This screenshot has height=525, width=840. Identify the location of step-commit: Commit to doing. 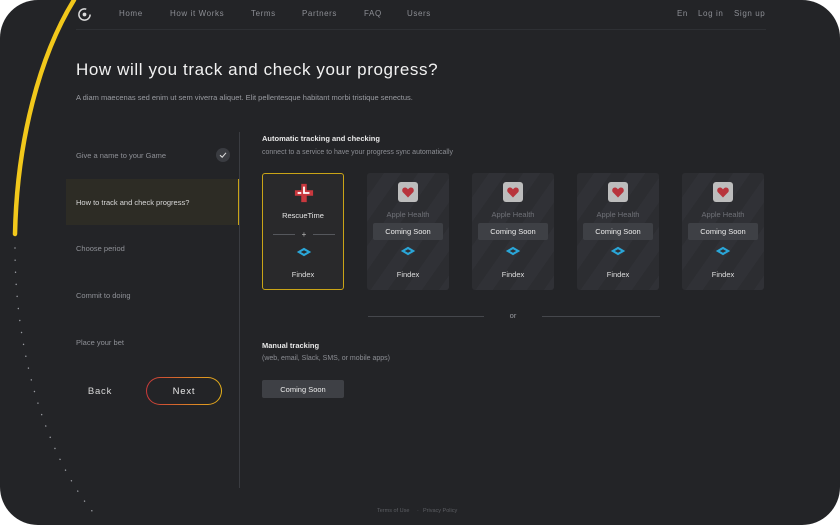
(153, 295).